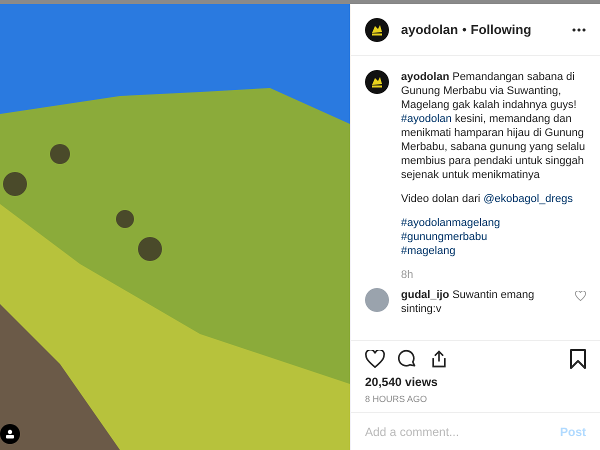  What do you see at coordinates (429, 30) in the screenshot?
I see `username-link: ayodolan` at bounding box center [429, 30].